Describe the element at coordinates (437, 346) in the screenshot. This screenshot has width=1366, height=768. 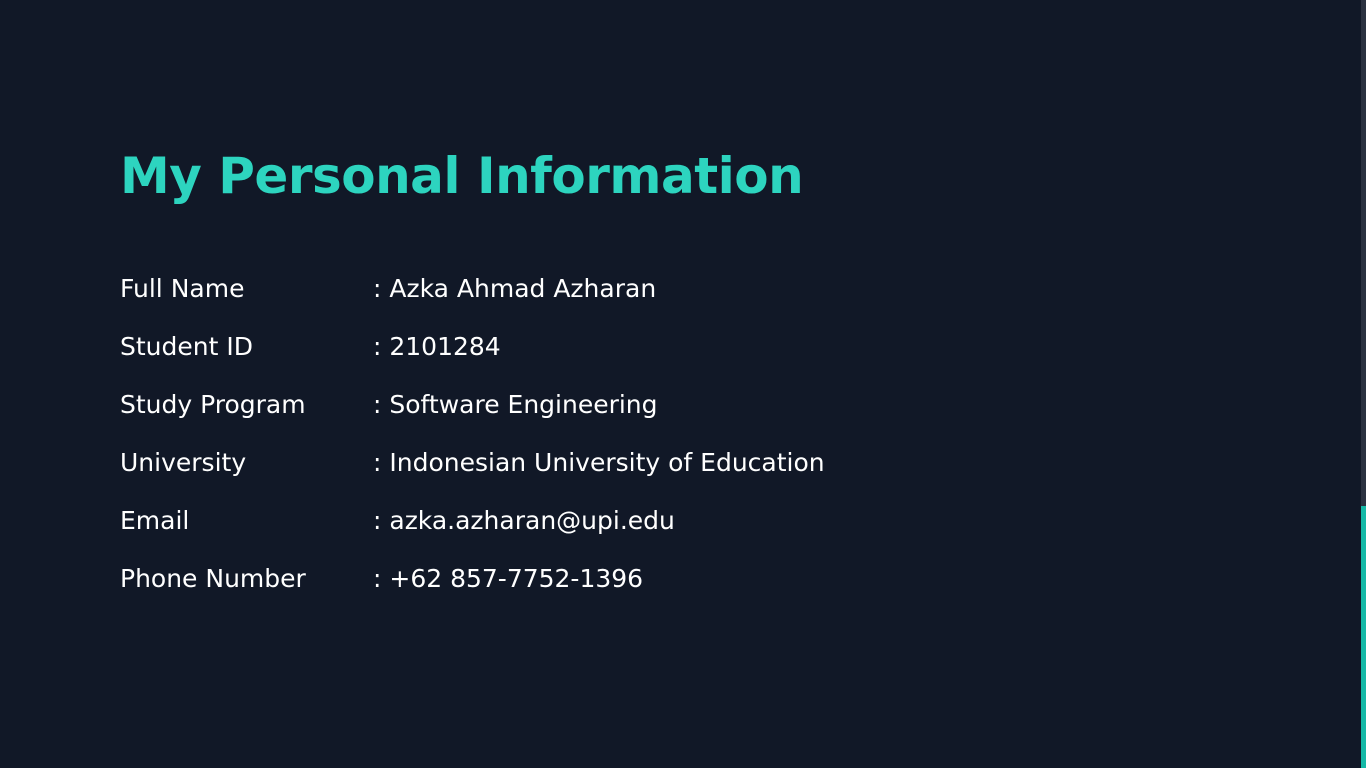
I see `student-id-value: : 2101284` at that location.